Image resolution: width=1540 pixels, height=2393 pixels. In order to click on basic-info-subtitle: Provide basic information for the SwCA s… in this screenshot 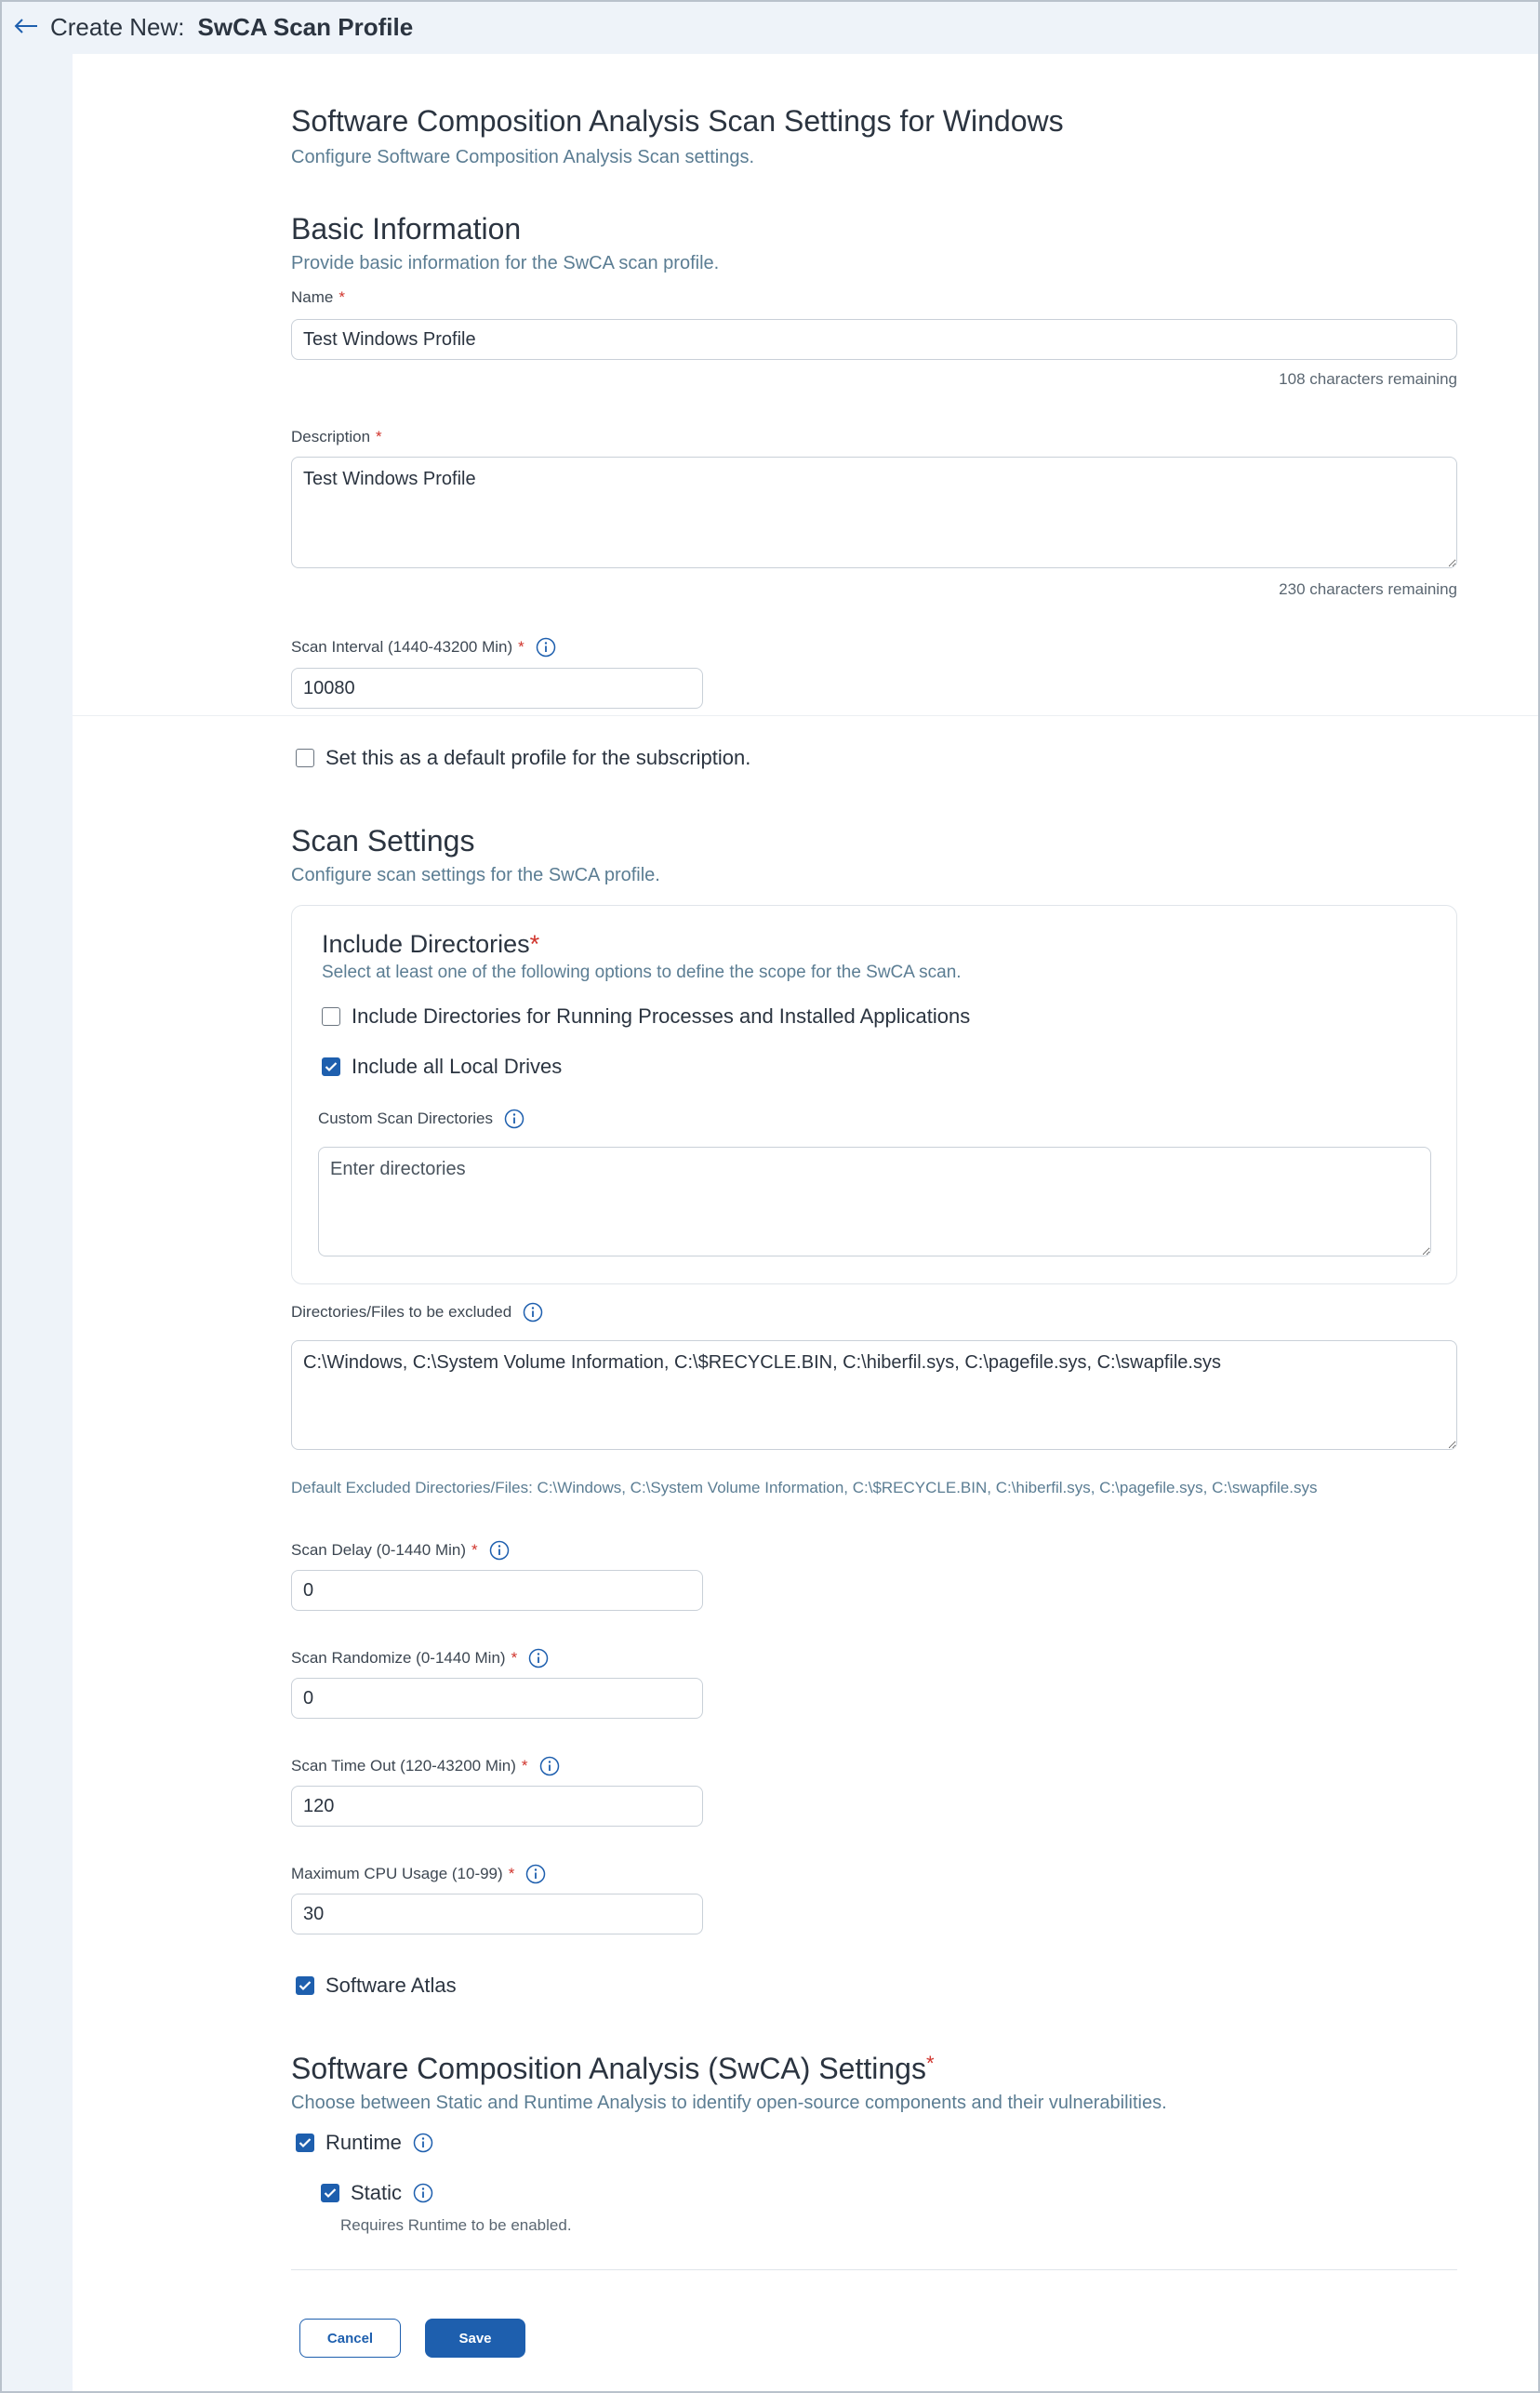, I will do `click(505, 263)`.